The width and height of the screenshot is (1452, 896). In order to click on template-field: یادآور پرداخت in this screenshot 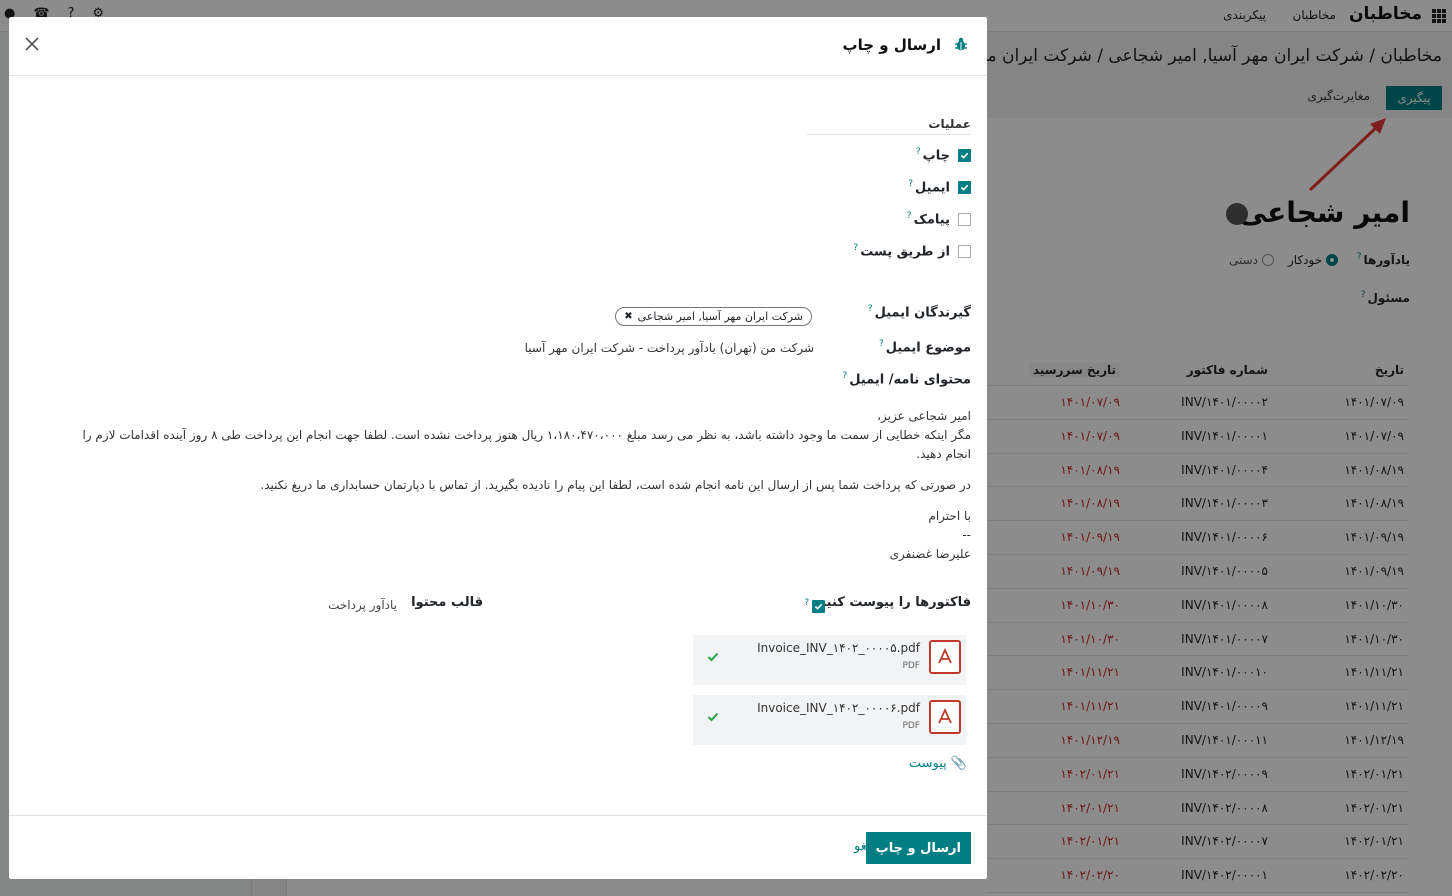, I will do `click(362, 605)`.